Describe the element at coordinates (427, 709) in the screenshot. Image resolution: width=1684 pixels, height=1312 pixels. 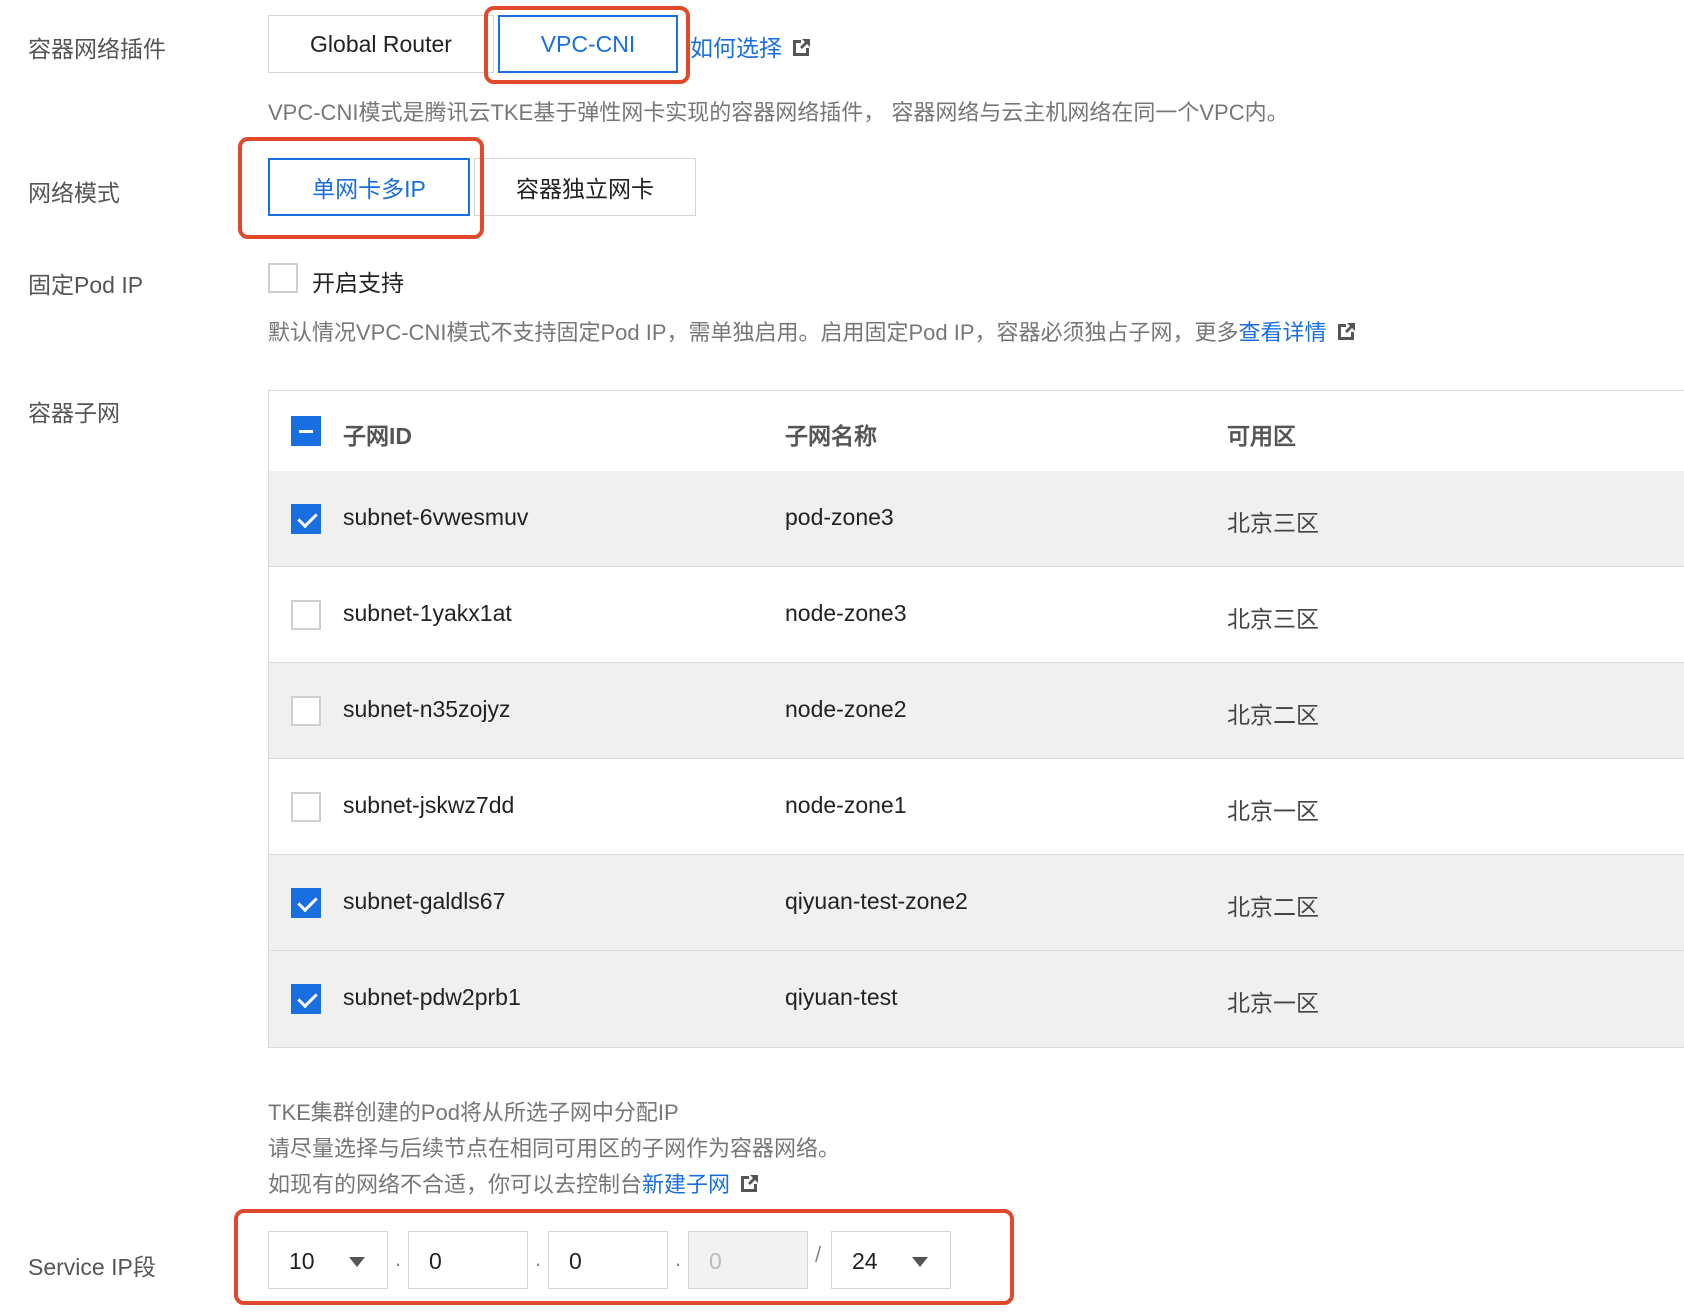
I see `subnet-id-cell: subnet-n35zojyz` at that location.